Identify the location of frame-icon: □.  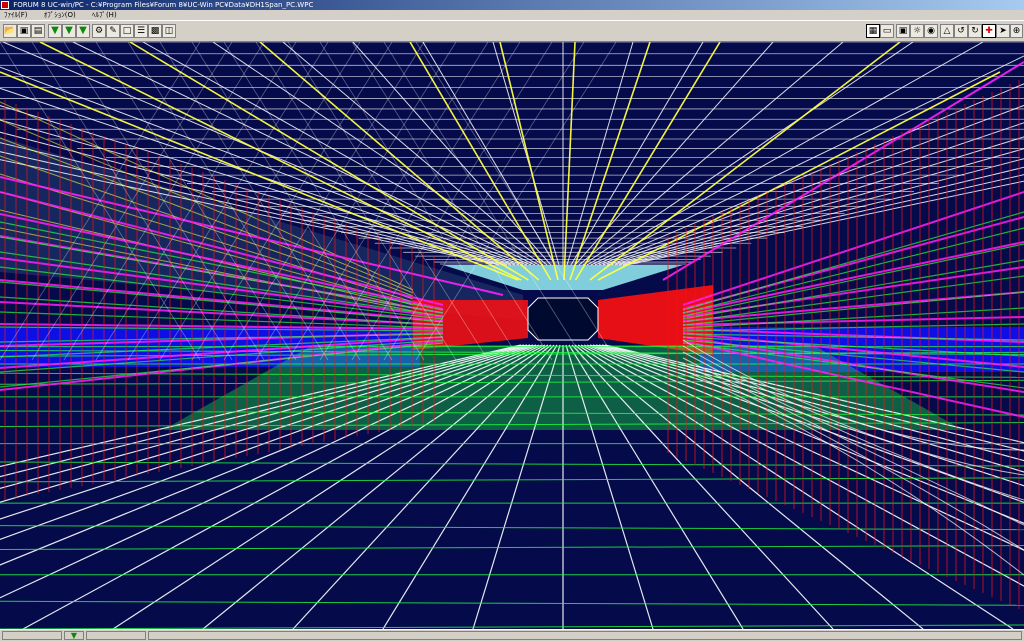
(127, 31).